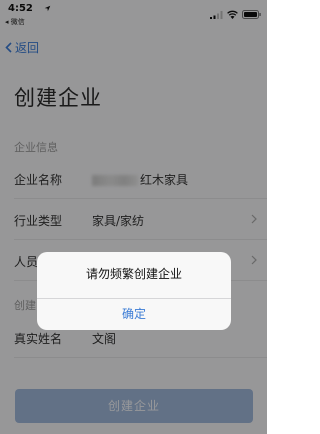 The image size is (320, 434). I want to click on alert-confirm-button: 确定, so click(134, 314).